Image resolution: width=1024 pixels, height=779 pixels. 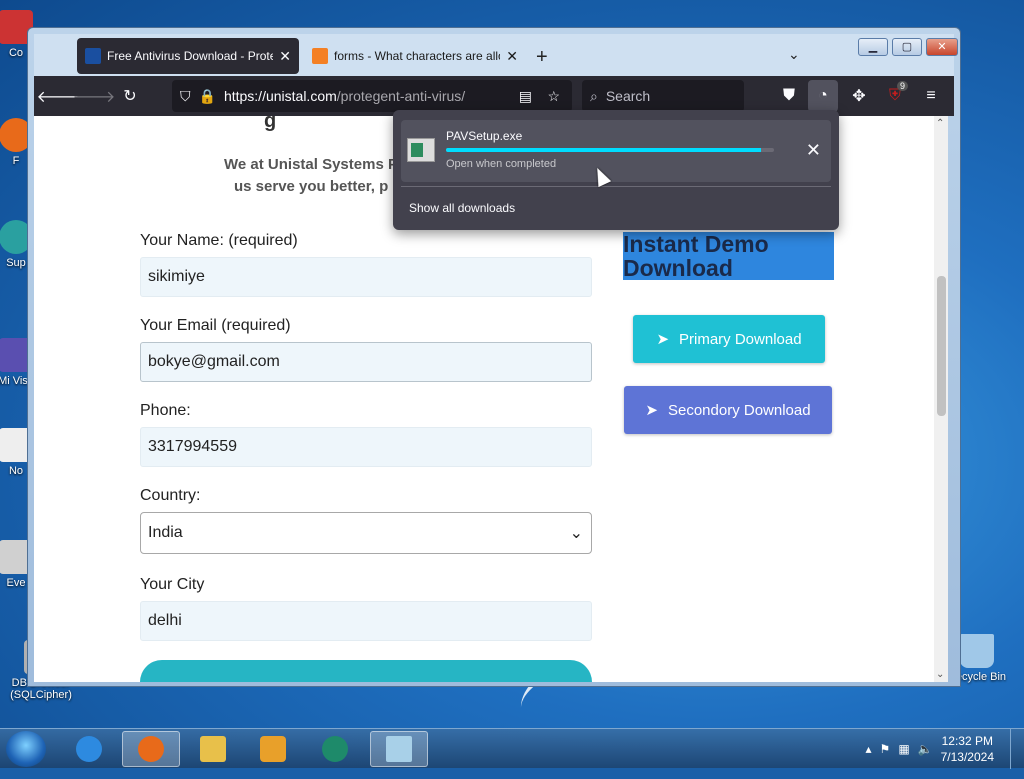 What do you see at coordinates (26, 749) in the screenshot?
I see `start-button` at bounding box center [26, 749].